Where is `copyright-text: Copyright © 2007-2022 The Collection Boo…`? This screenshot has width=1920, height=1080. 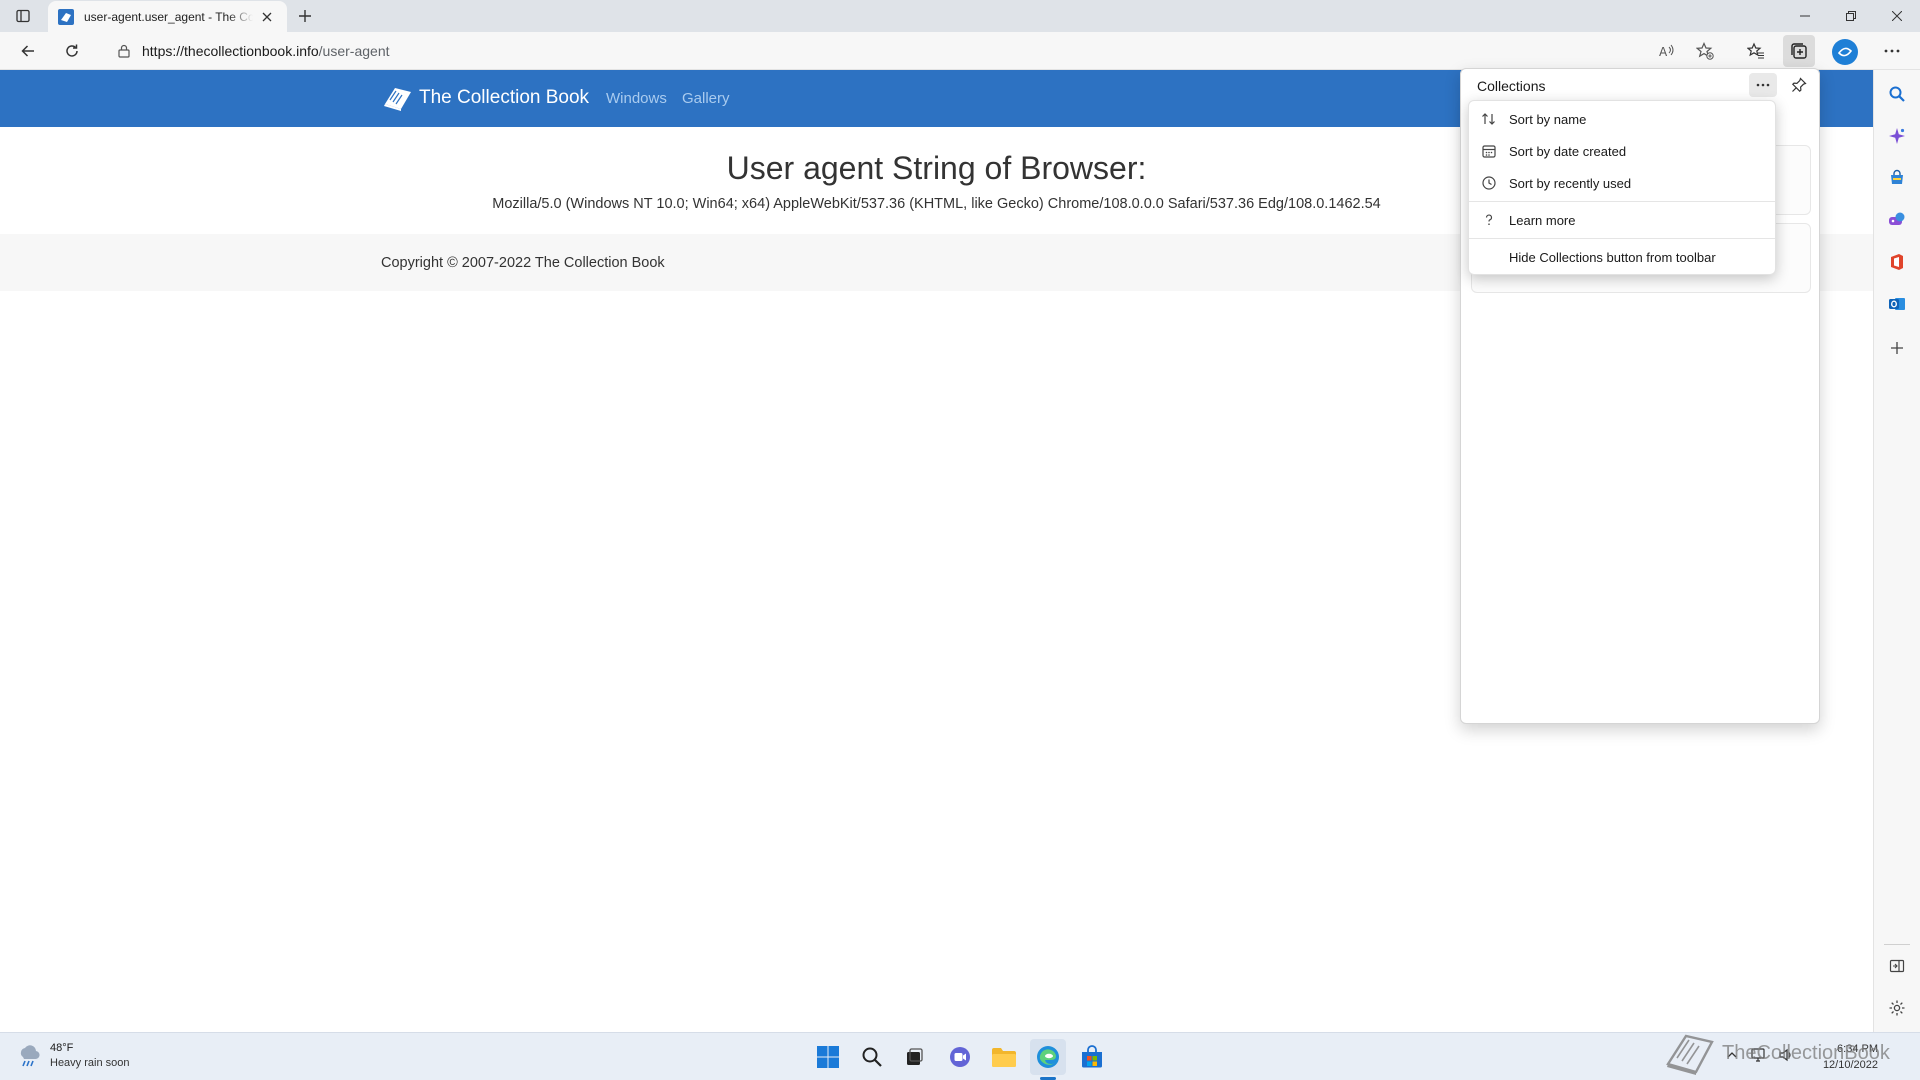 copyright-text: Copyright © 2007-2022 The Collection Boo… is located at coordinates (523, 263).